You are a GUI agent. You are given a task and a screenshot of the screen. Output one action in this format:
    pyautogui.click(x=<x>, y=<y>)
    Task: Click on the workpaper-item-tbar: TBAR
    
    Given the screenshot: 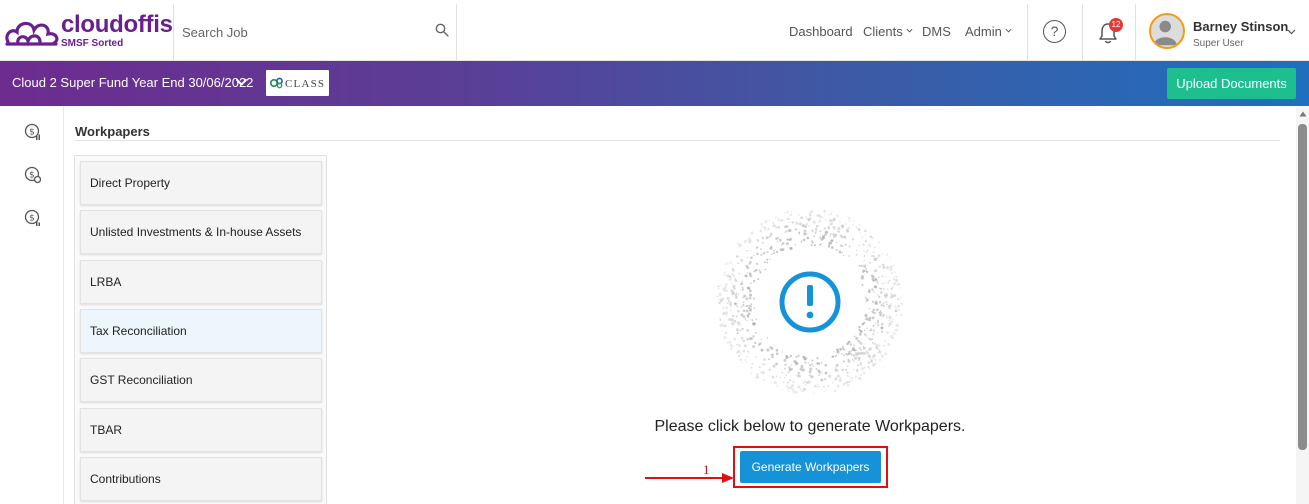 What is the action you would take?
    pyautogui.click(x=201, y=430)
    